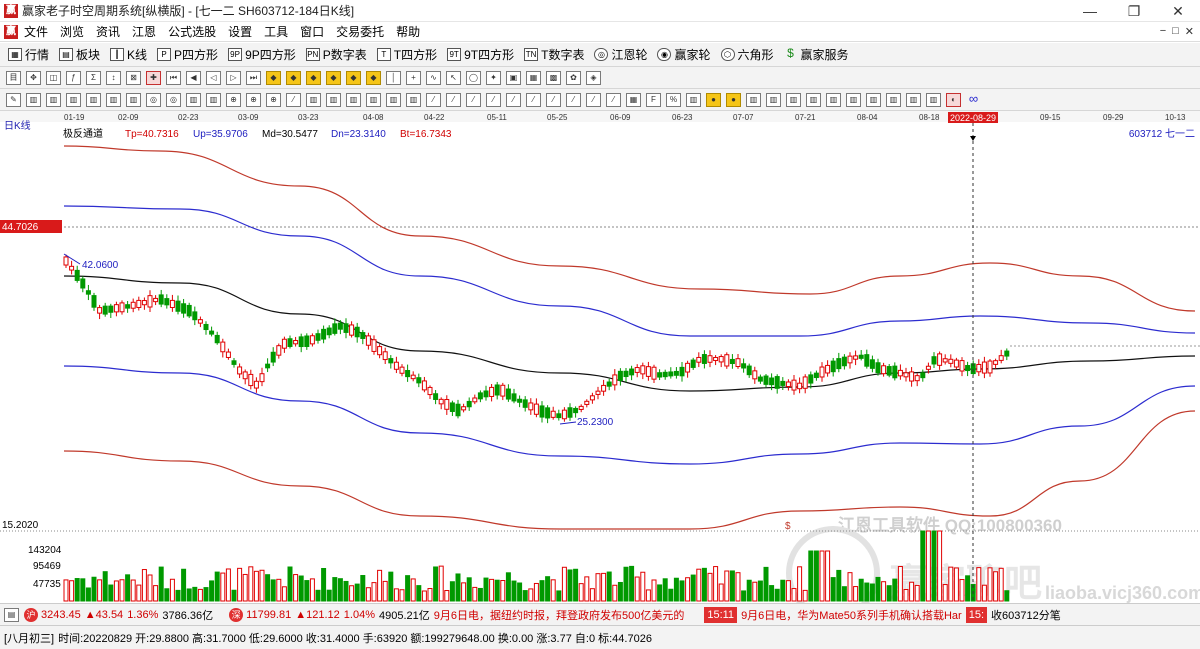  What do you see at coordinates (633, 99) in the screenshot?
I see `table-icon: ▦` at bounding box center [633, 99].